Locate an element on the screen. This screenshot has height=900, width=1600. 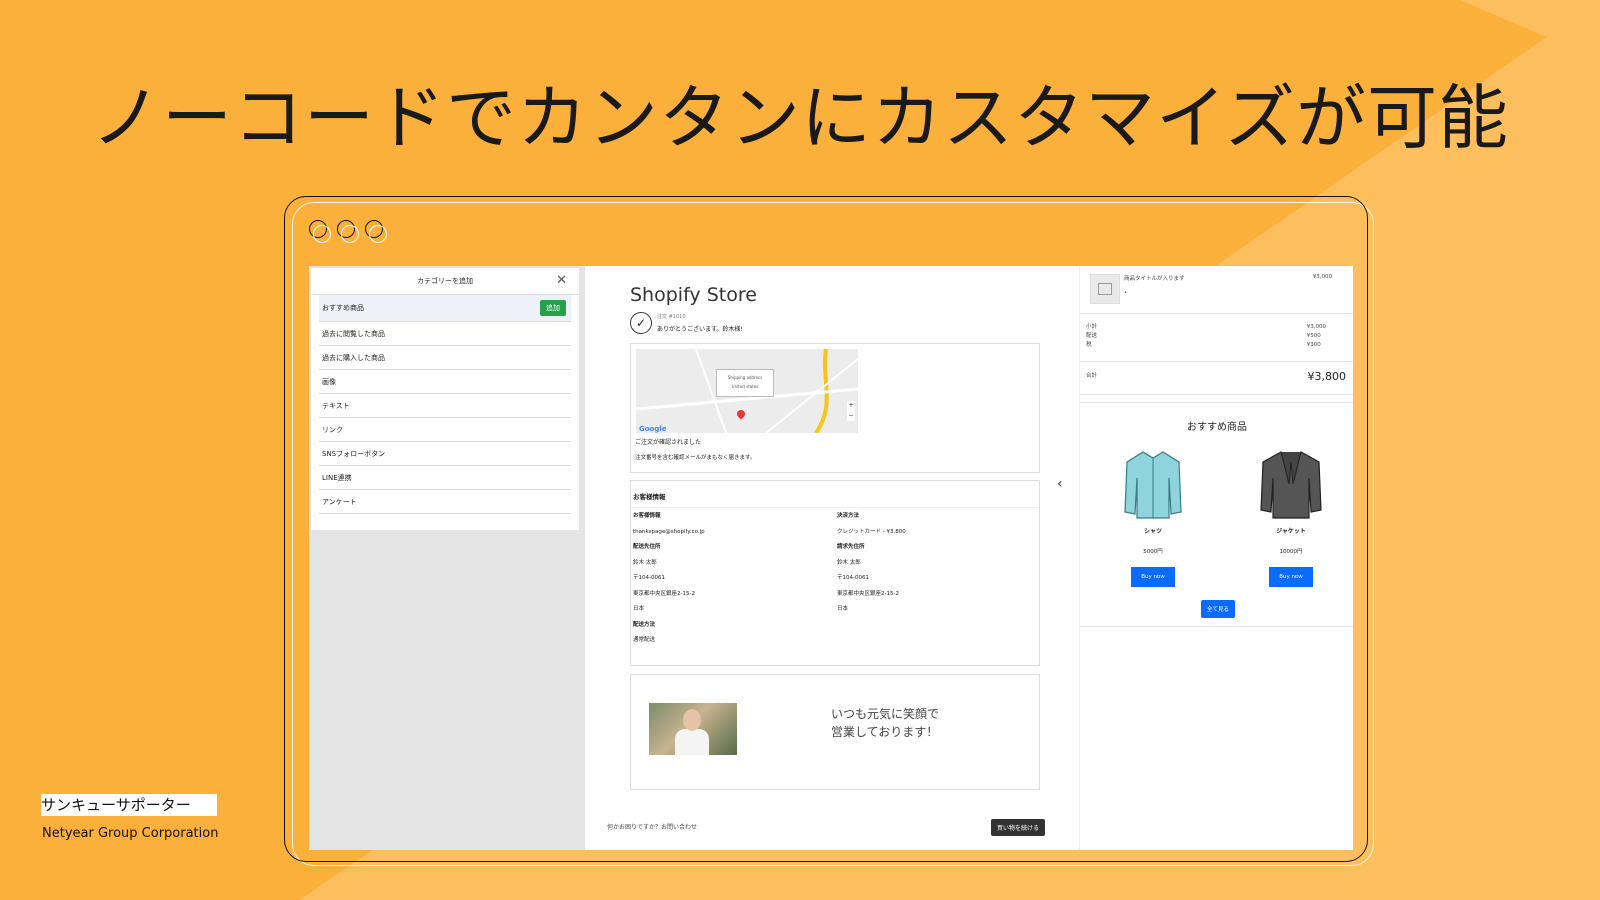
category-label: 過去に購入した商品 is located at coordinates (353, 357).